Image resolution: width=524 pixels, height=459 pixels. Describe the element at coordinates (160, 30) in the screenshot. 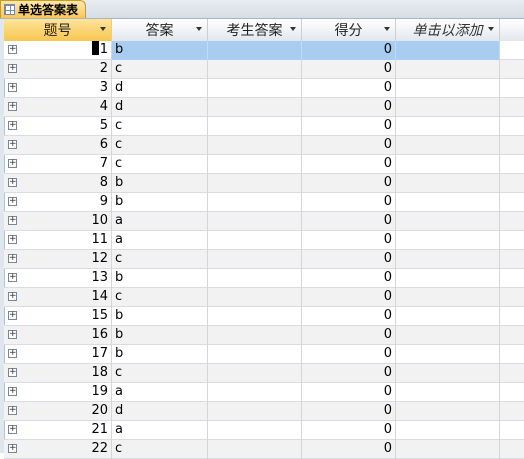

I see `column-header-answer: 答案` at that location.